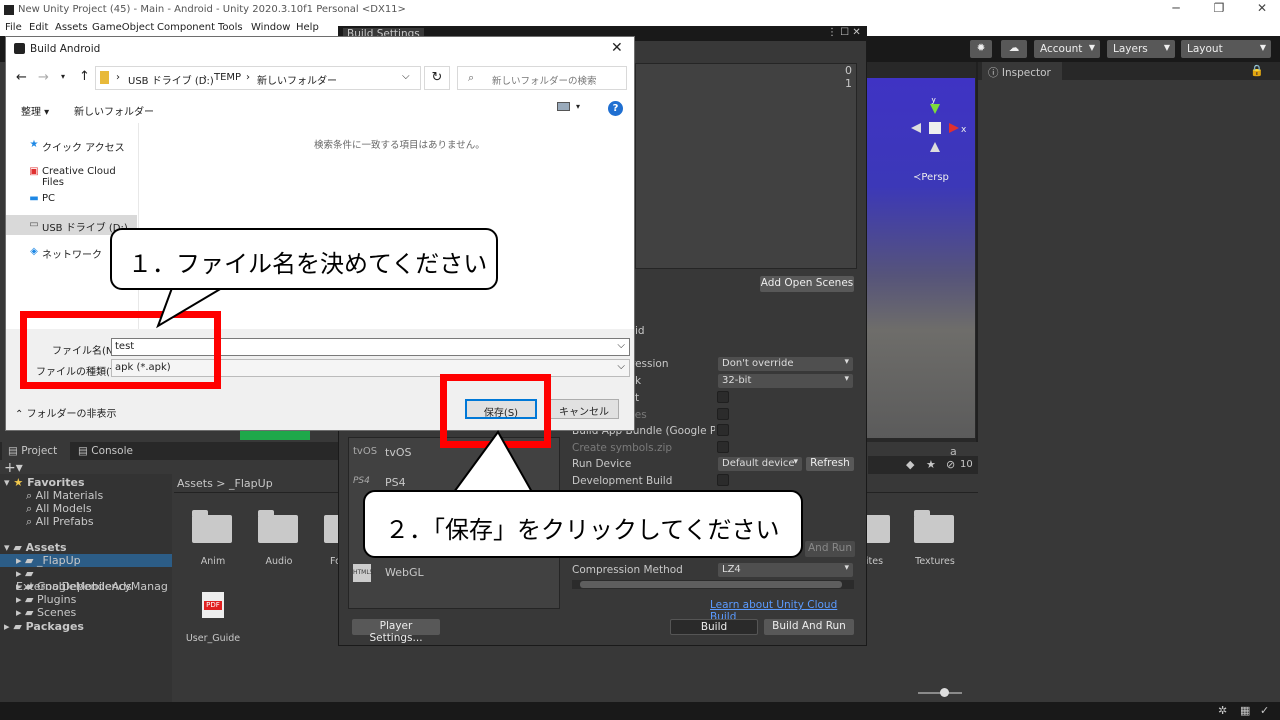 The width and height of the screenshot is (1280, 720). What do you see at coordinates (84, 76) in the screenshot?
I see `up-arrow-icon: ↑` at bounding box center [84, 76].